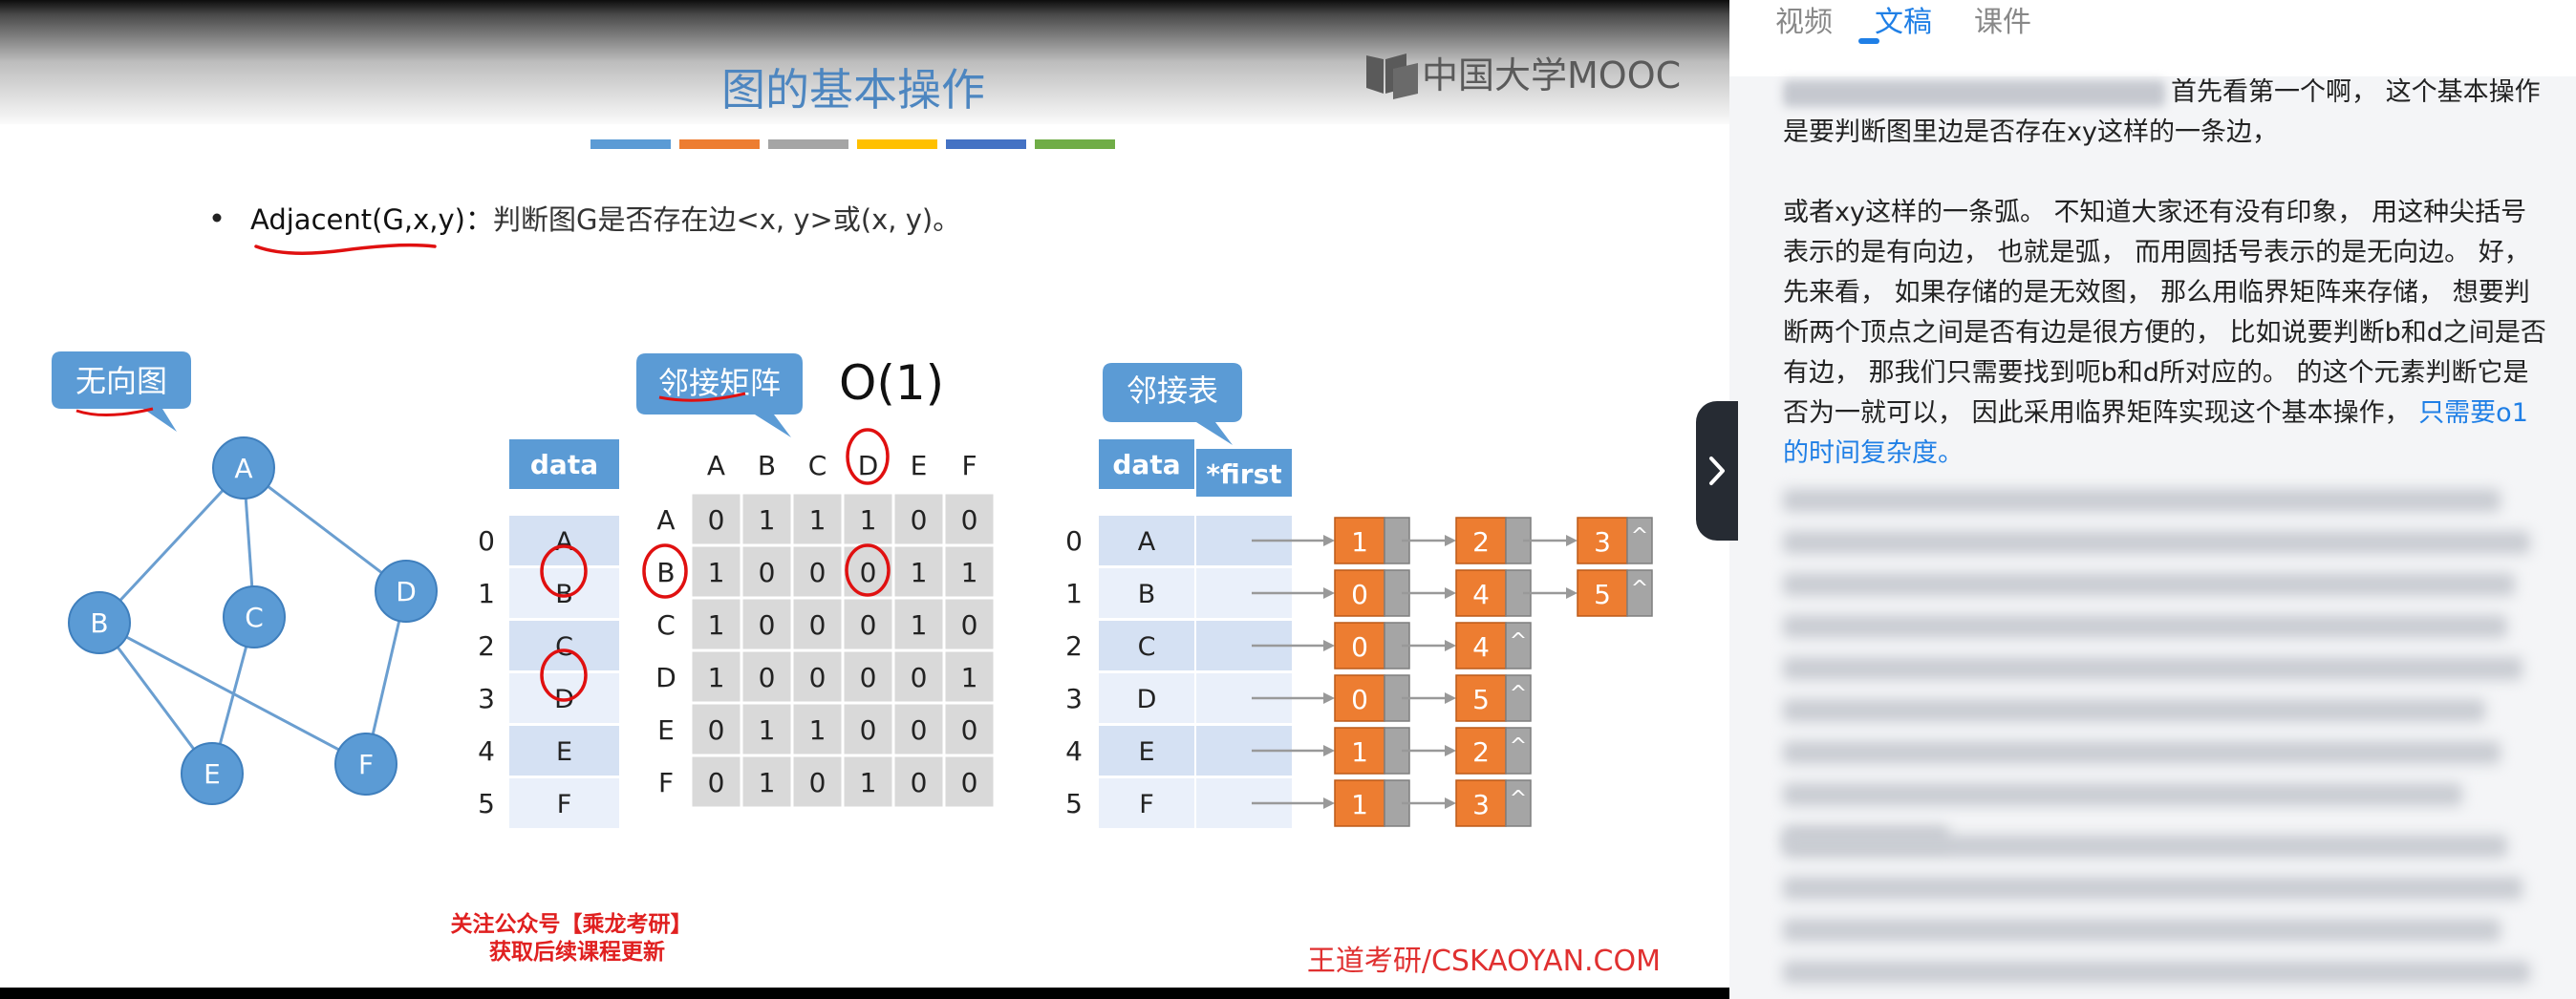 Image resolution: width=2576 pixels, height=999 pixels. I want to click on blurred-text, so click(1974, 93).